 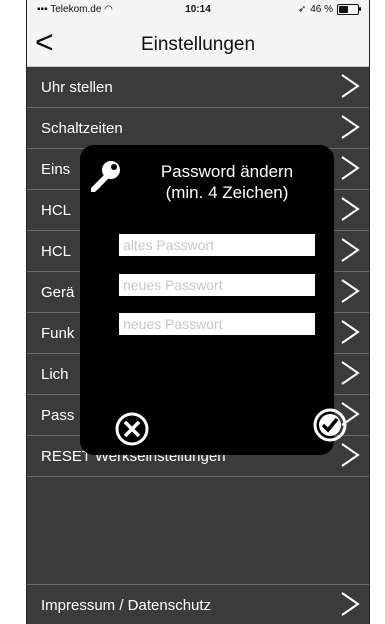 I want to click on old-password-input, so click(x=217, y=245).